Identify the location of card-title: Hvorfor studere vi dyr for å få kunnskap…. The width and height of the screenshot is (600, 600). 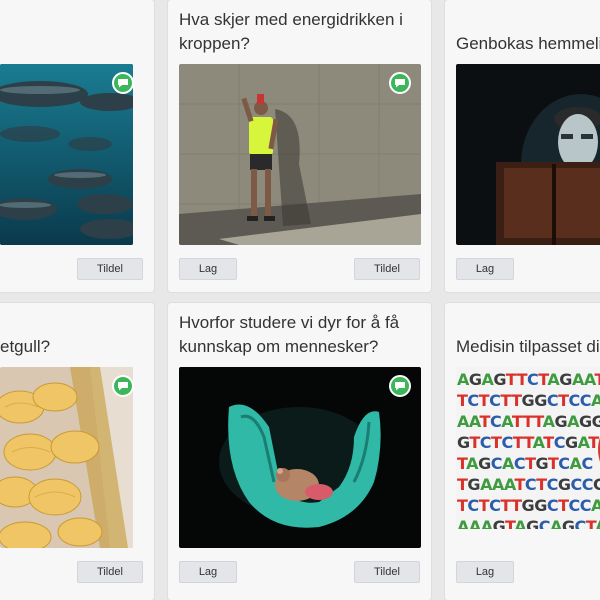
(302, 335).